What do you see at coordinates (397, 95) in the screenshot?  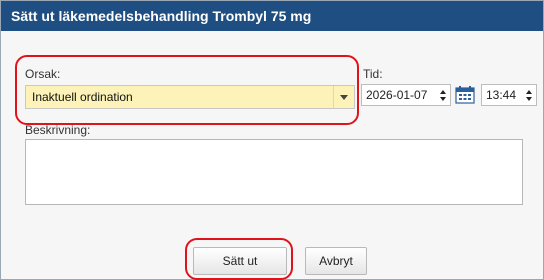 I see `date-value: 2026-01-07` at bounding box center [397, 95].